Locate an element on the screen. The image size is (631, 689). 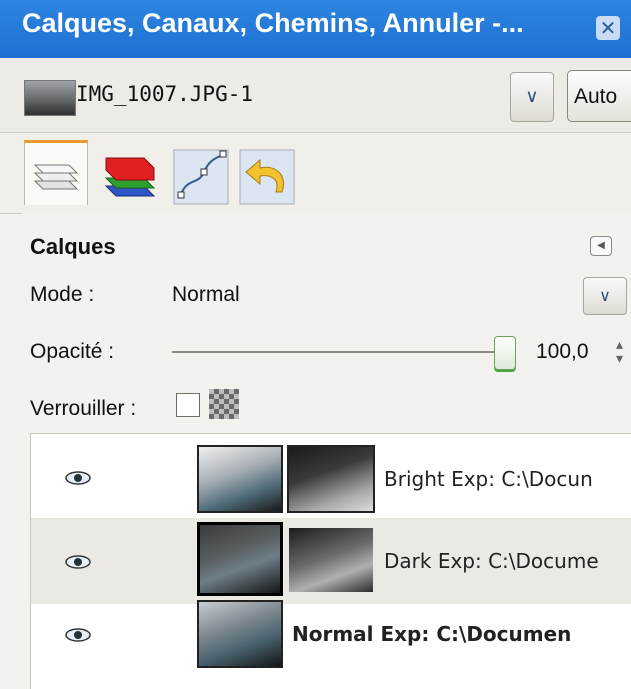
lock-label: Verrouiller : is located at coordinates (83, 408).